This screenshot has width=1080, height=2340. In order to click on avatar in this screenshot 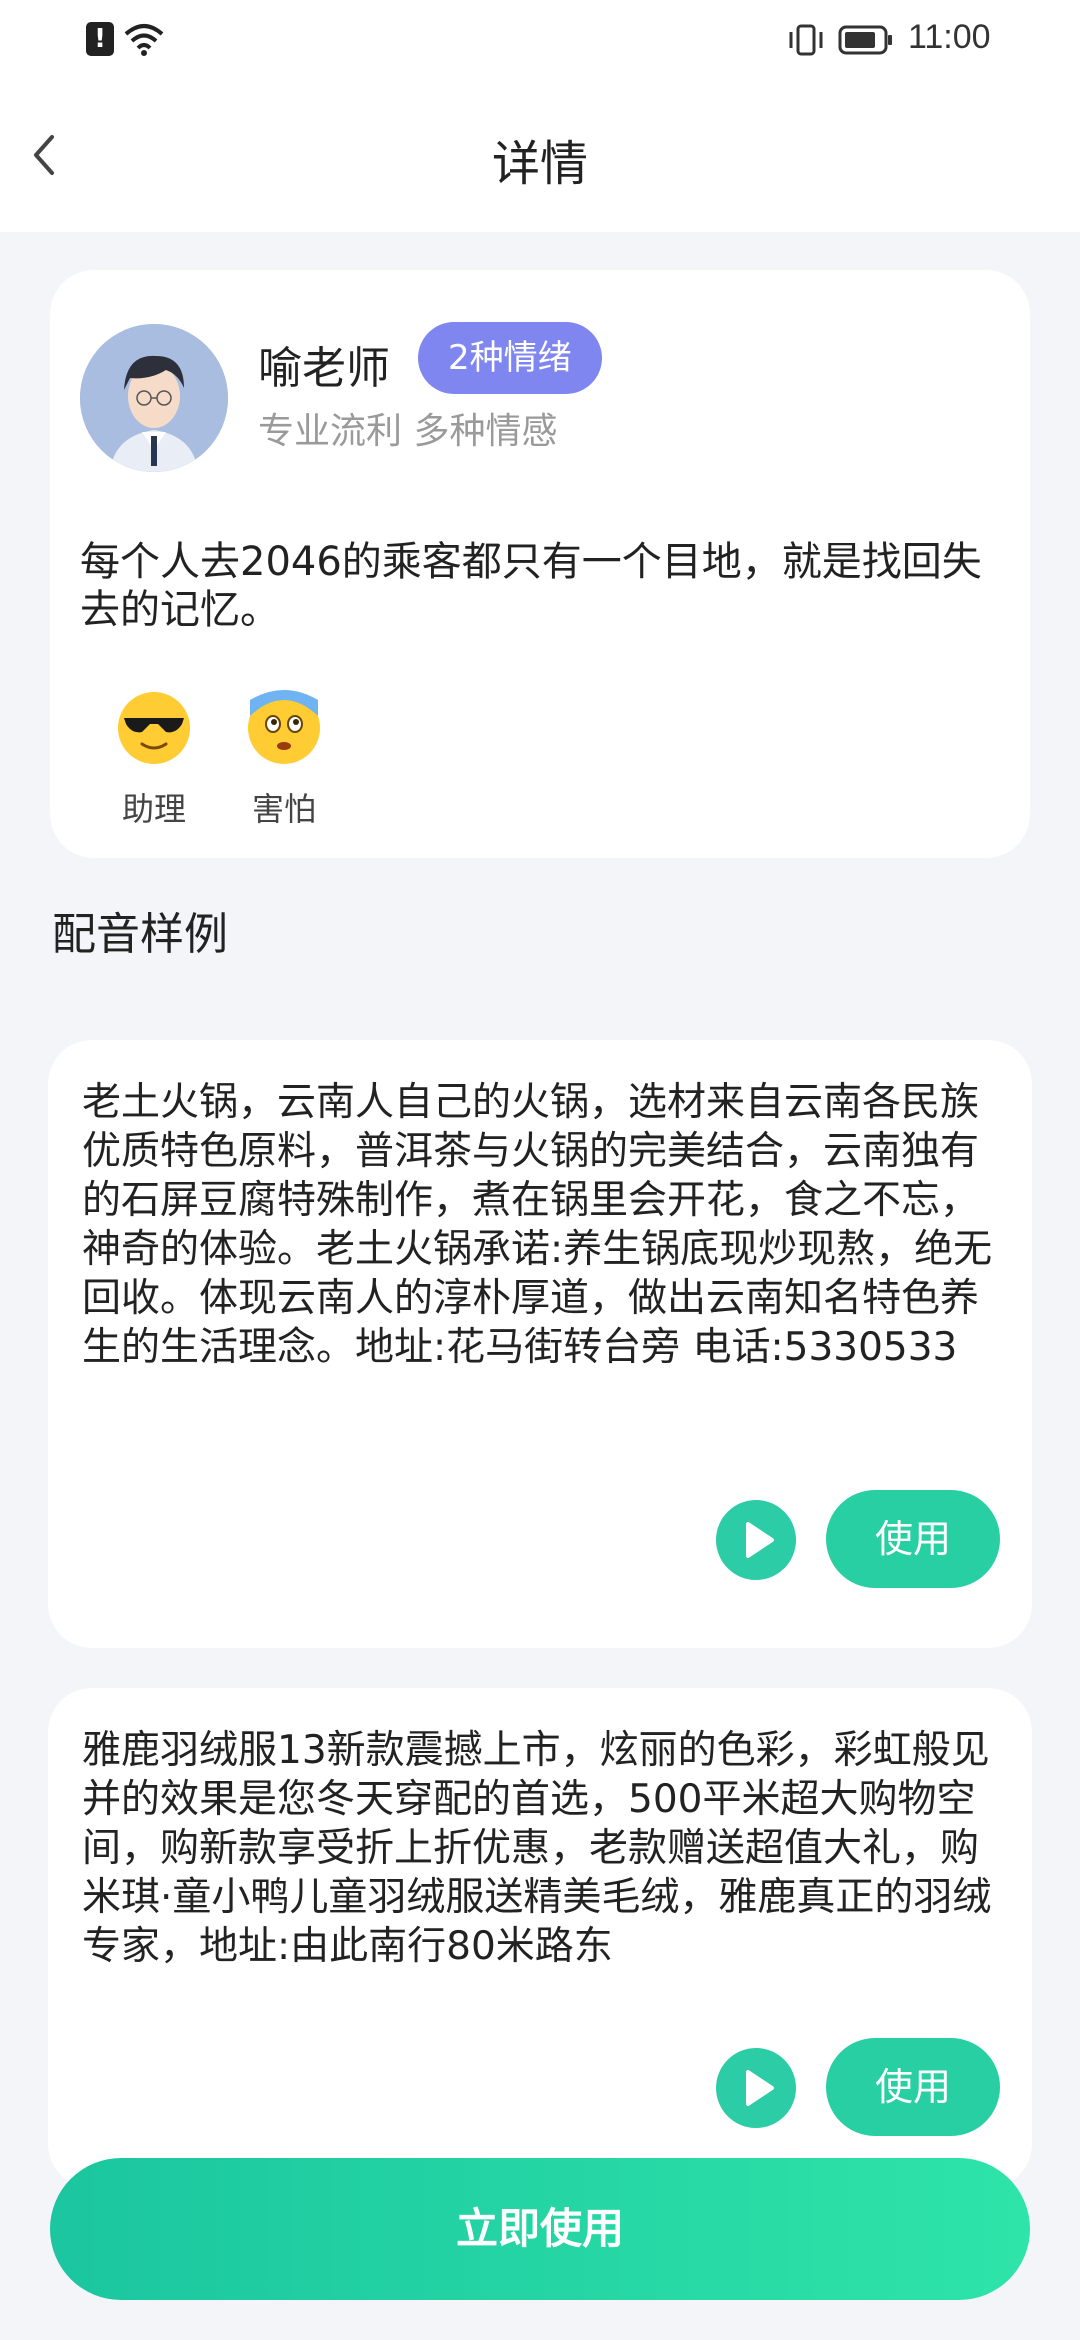, I will do `click(154, 398)`.